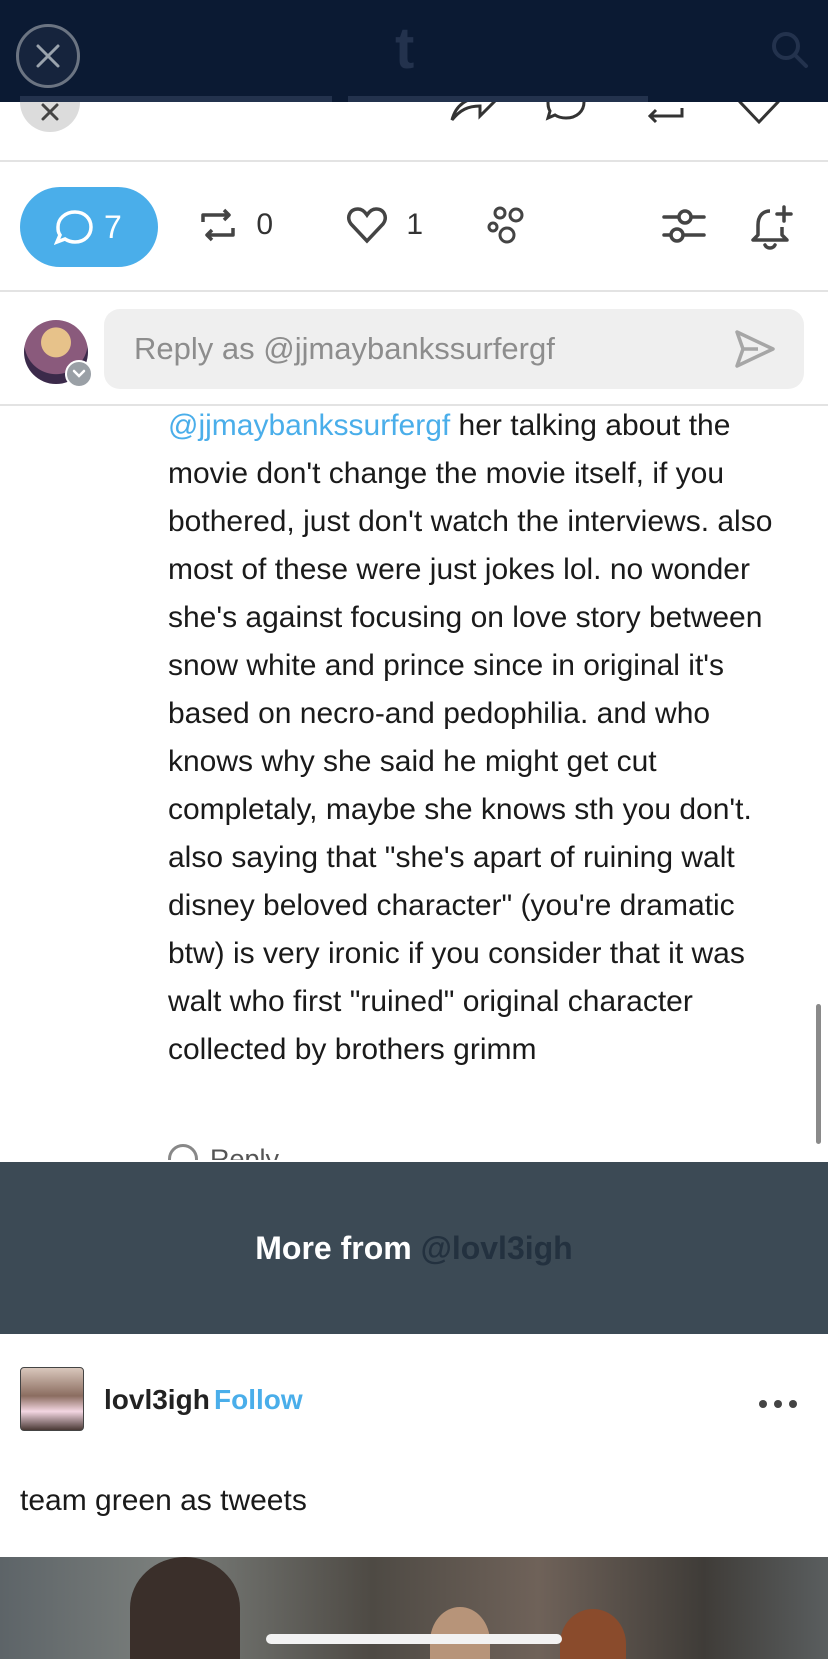 This screenshot has height=1659, width=828. I want to click on bell-plus-icon, so click(772, 227).